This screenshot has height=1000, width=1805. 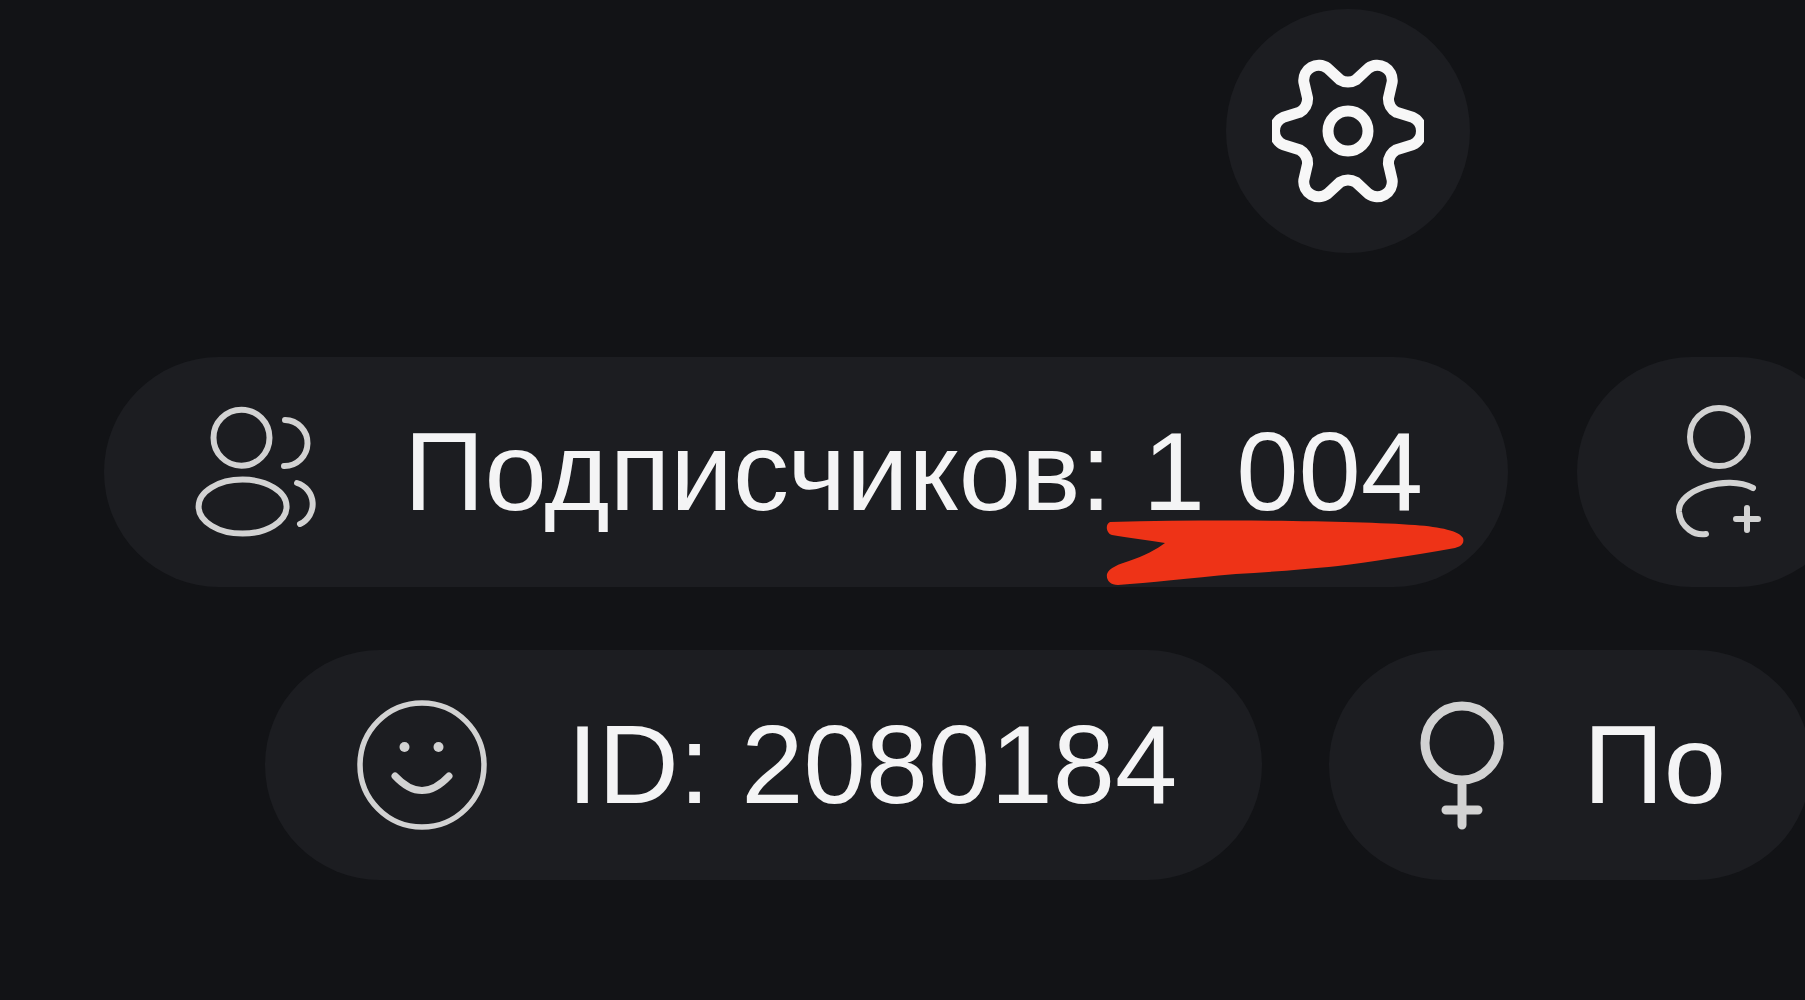 I want to click on smiley-icon, so click(x=422, y=765).